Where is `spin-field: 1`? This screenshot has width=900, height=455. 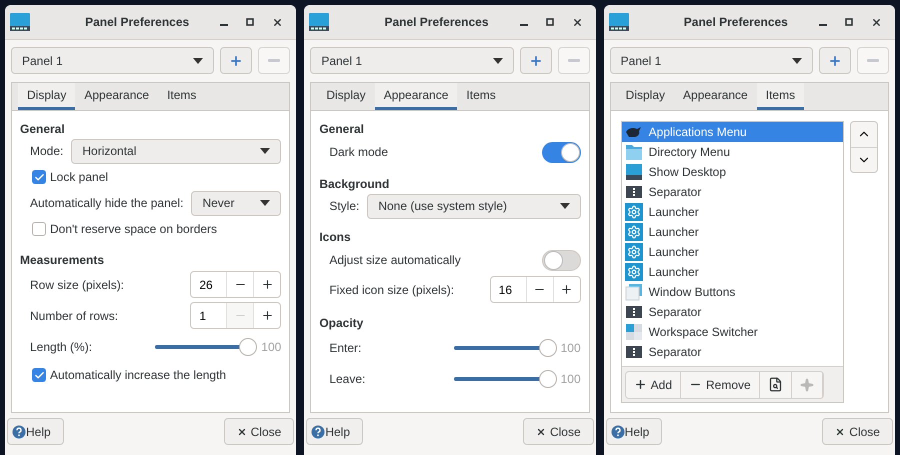 spin-field: 1 is located at coordinates (236, 315).